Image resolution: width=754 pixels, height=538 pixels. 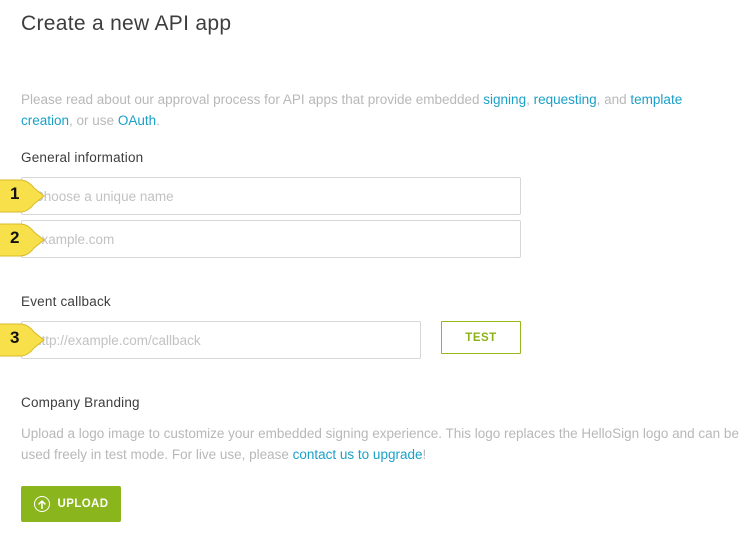 I want to click on company-branding-label: Company Branding, so click(x=80, y=402).